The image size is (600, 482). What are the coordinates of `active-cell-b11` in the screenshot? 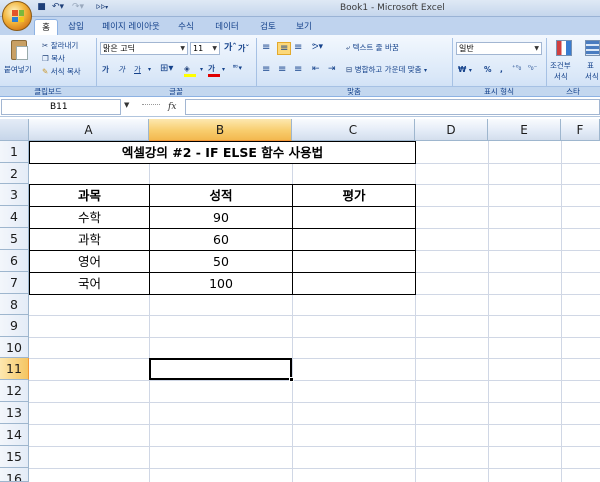 It's located at (220, 369).